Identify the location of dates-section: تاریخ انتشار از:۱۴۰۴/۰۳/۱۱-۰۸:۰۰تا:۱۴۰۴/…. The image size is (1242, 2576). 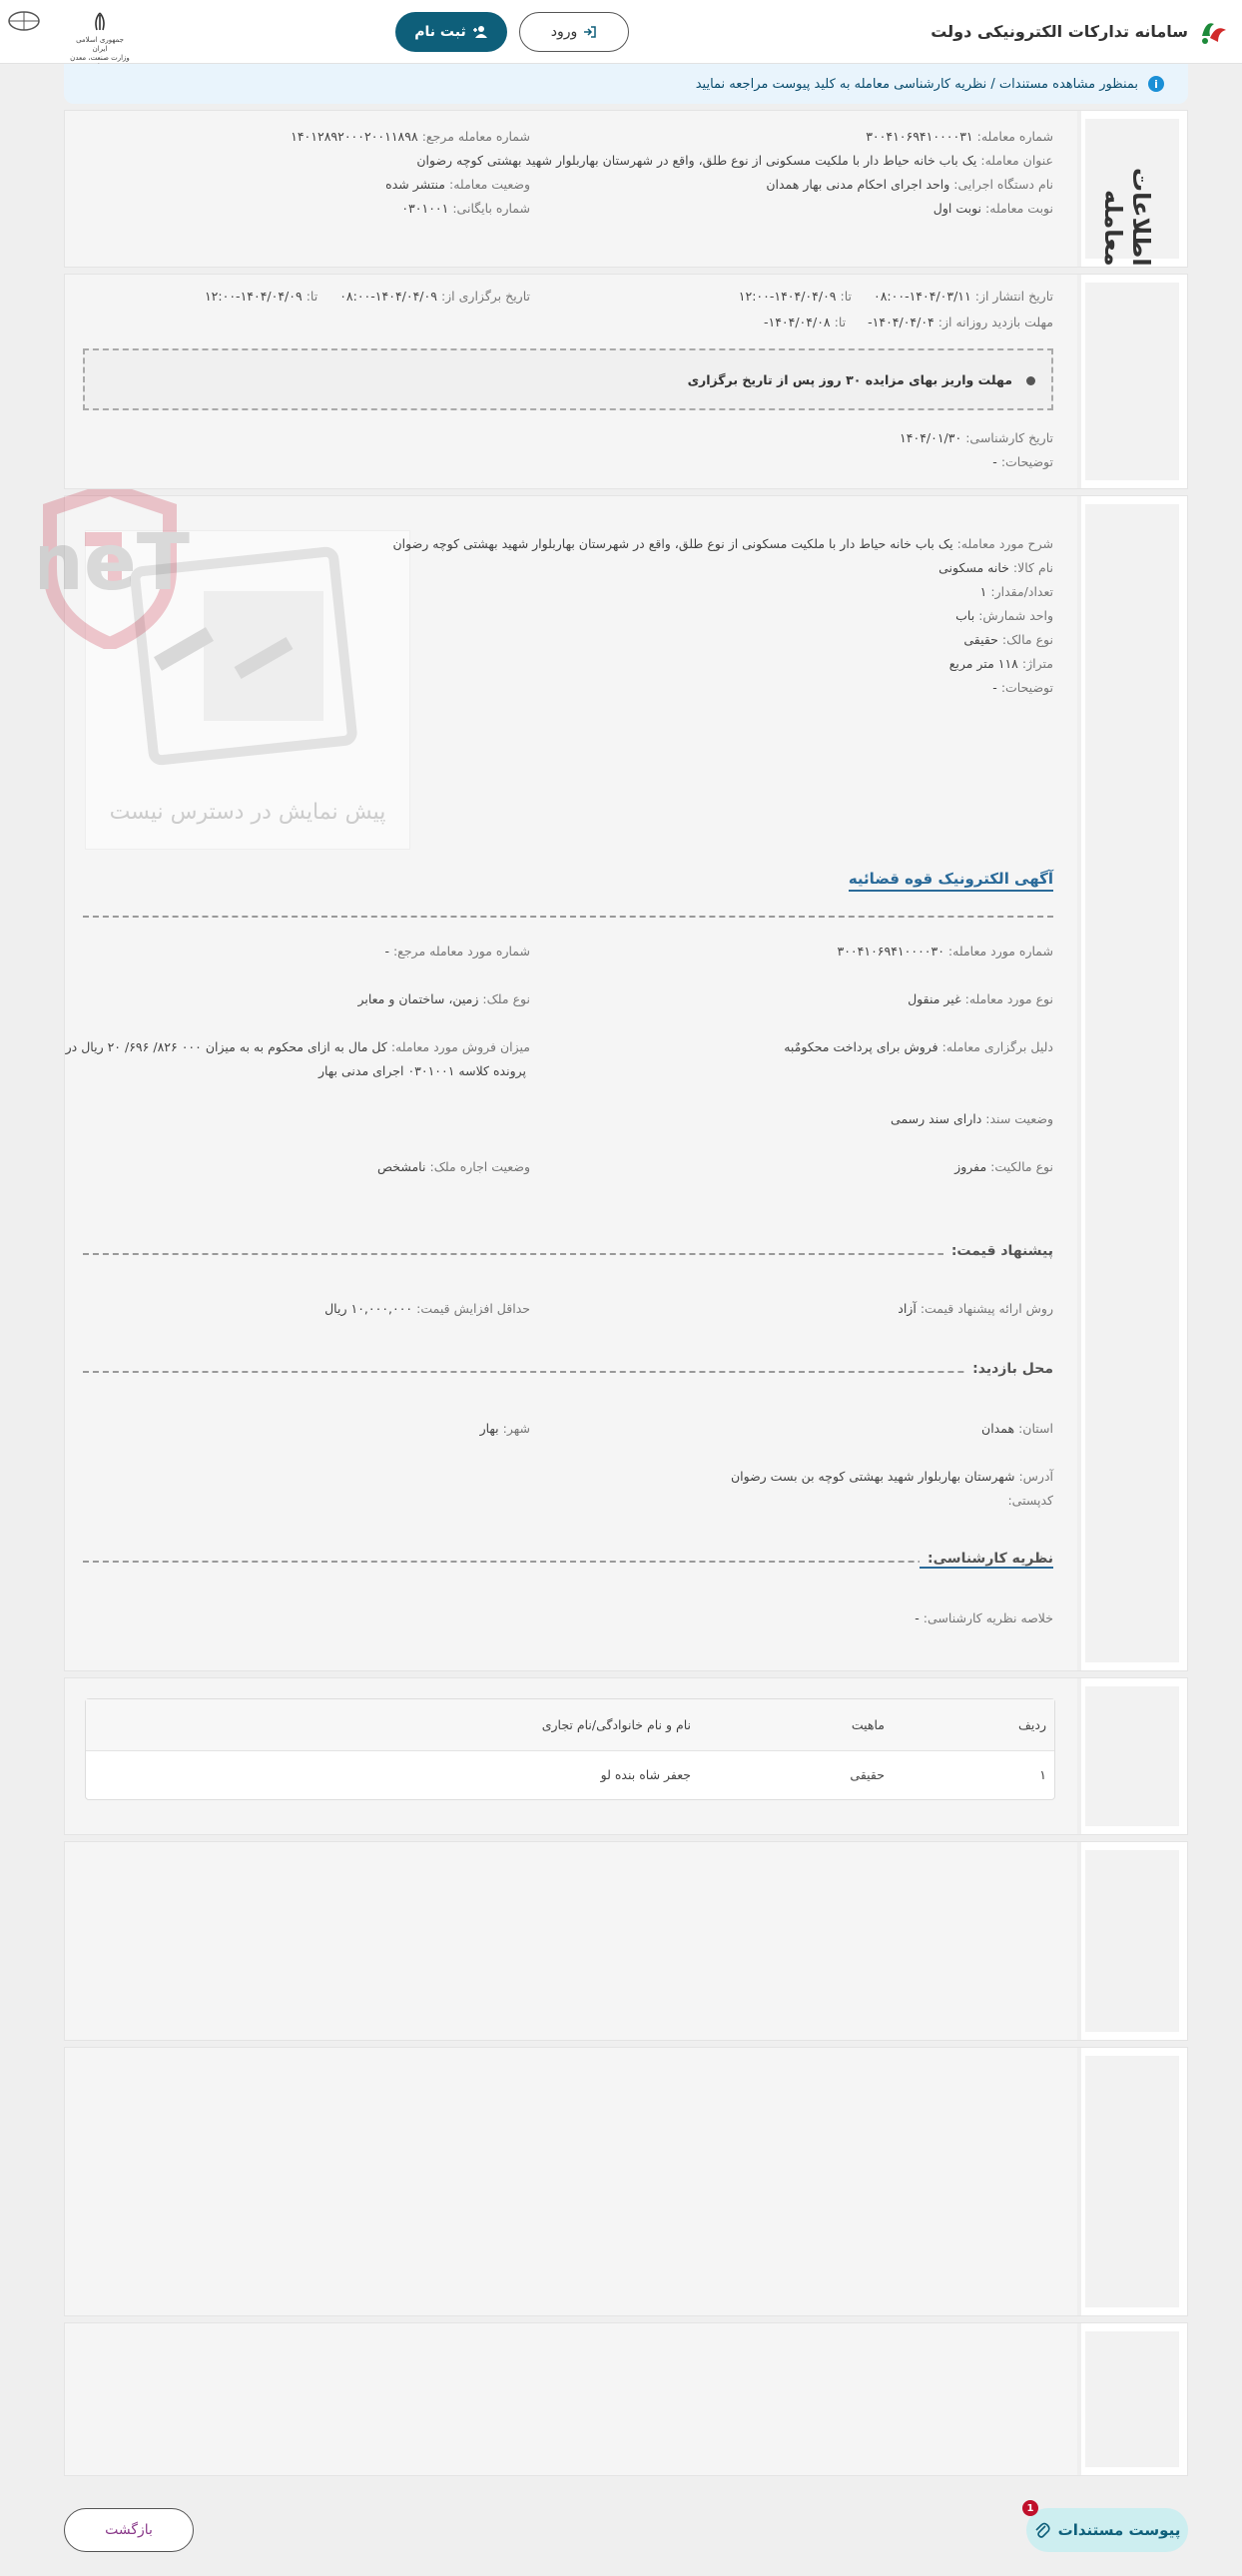
(626, 381).